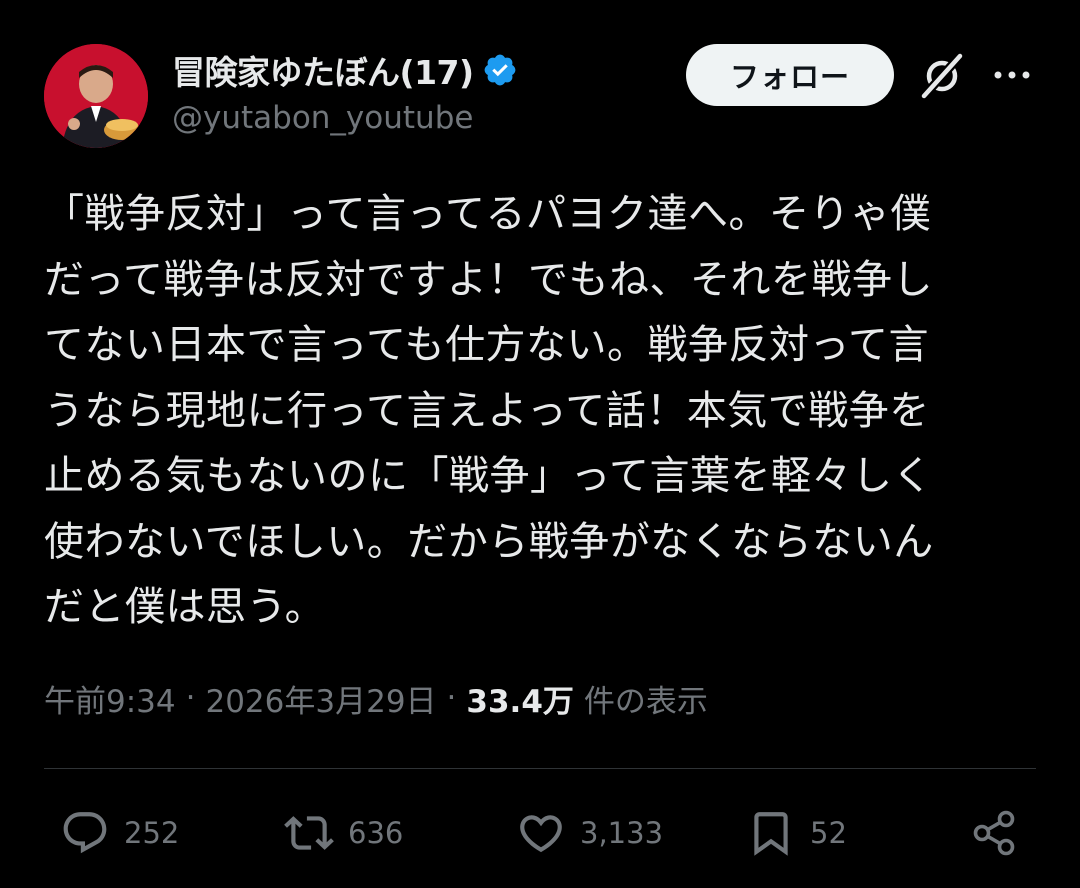  Describe the element at coordinates (488, 279) in the screenshot. I see `post-text-line: だって戦争は反対ですよ！でもね、それを戦争し` at that location.